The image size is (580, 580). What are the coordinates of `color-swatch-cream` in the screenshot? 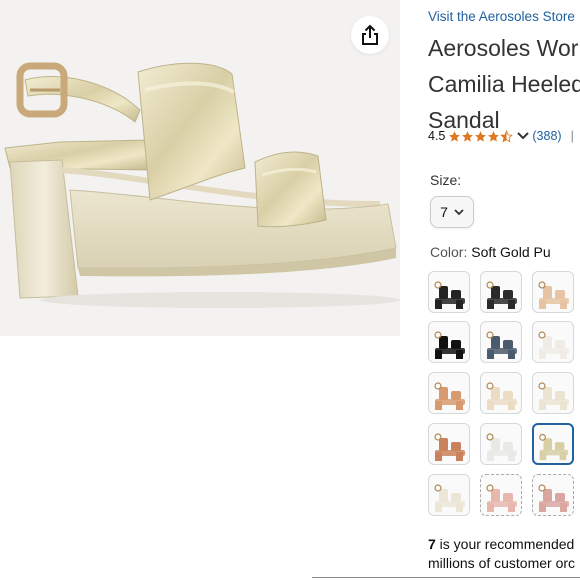 It's located at (501, 393).